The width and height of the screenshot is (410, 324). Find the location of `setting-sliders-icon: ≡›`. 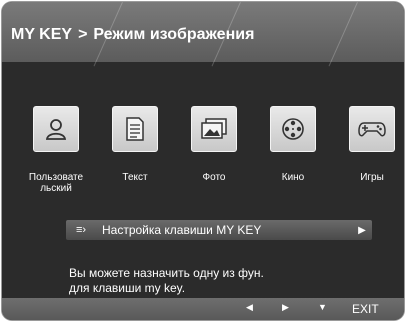

setting-sliders-icon: ≡› is located at coordinates (81, 230).